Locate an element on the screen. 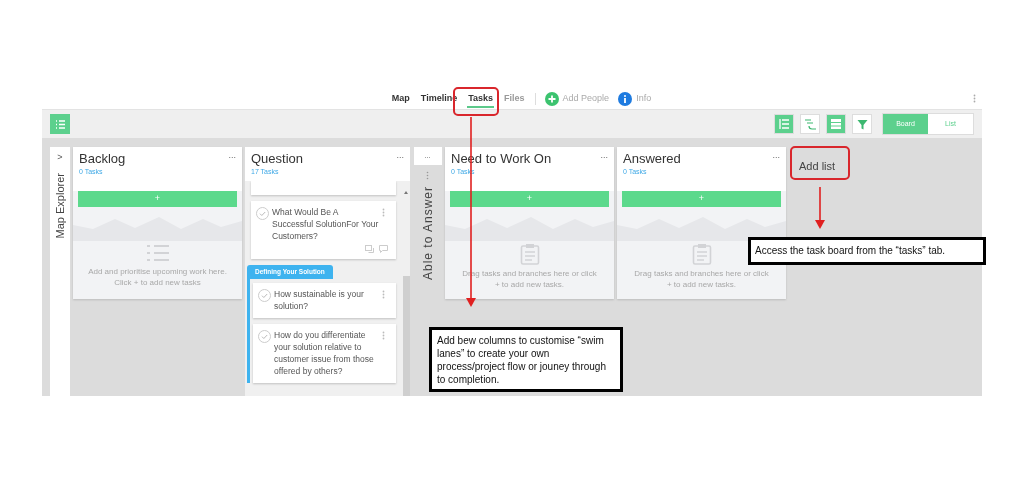 This screenshot has height=483, width=1024. rows-icon is located at coordinates (836, 124).